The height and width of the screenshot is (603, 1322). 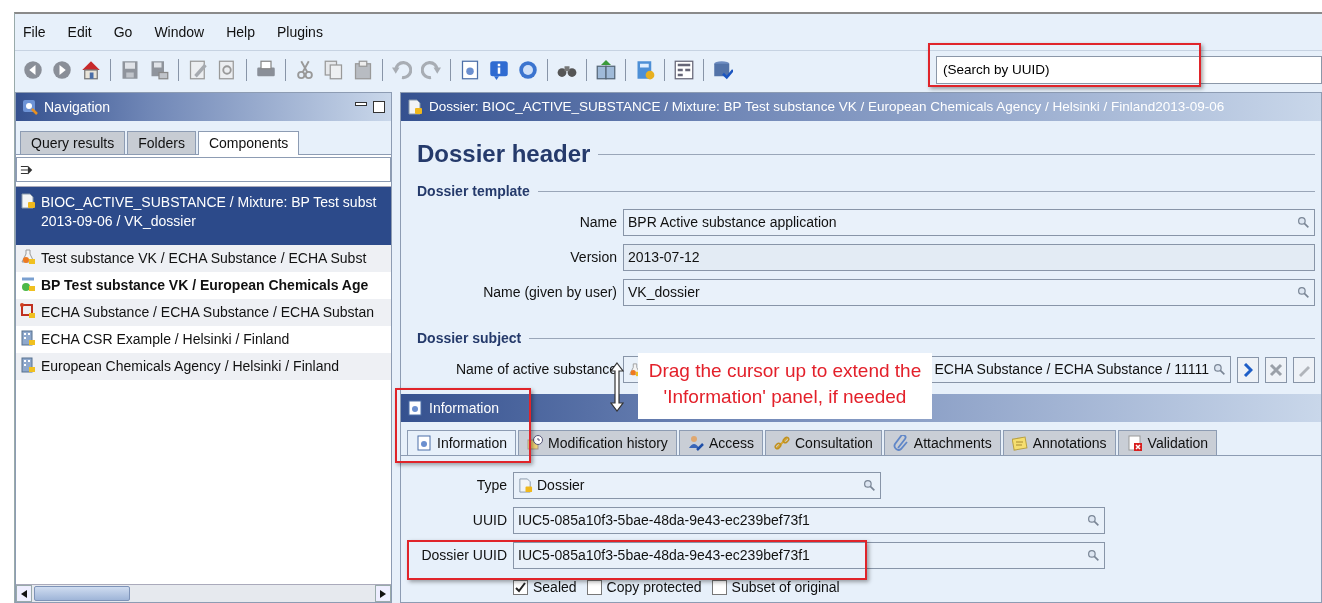 I want to click on field-label: Name of active substance, so click(x=535, y=369).